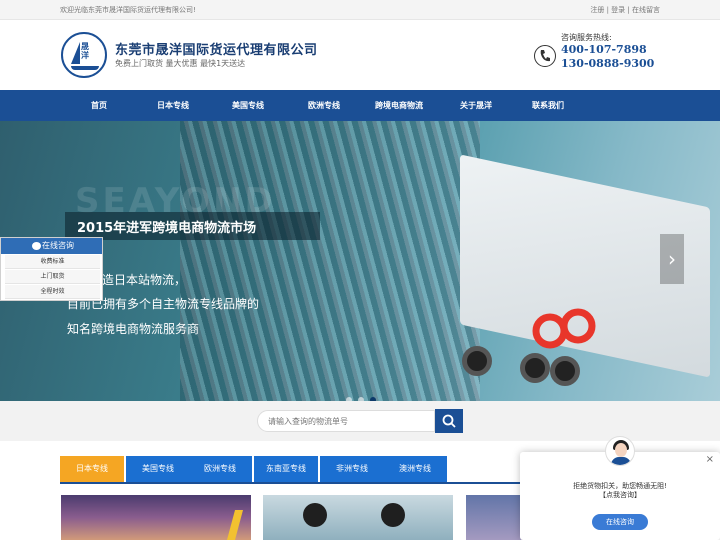 Image resolution: width=720 pixels, height=540 pixels. Describe the element at coordinates (85, 51) in the screenshot. I see `logo-text: 晟洋` at that location.